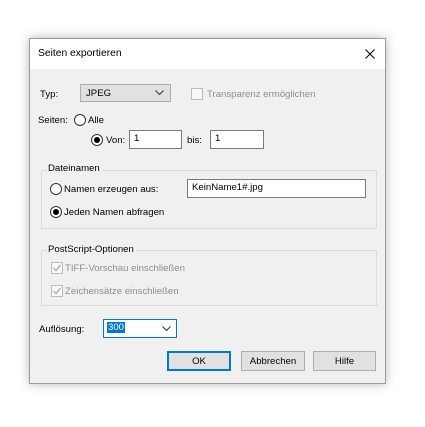 This screenshot has height=427, width=425. Describe the element at coordinates (99, 93) in the screenshot. I see `type-select-value: JPEG` at that location.